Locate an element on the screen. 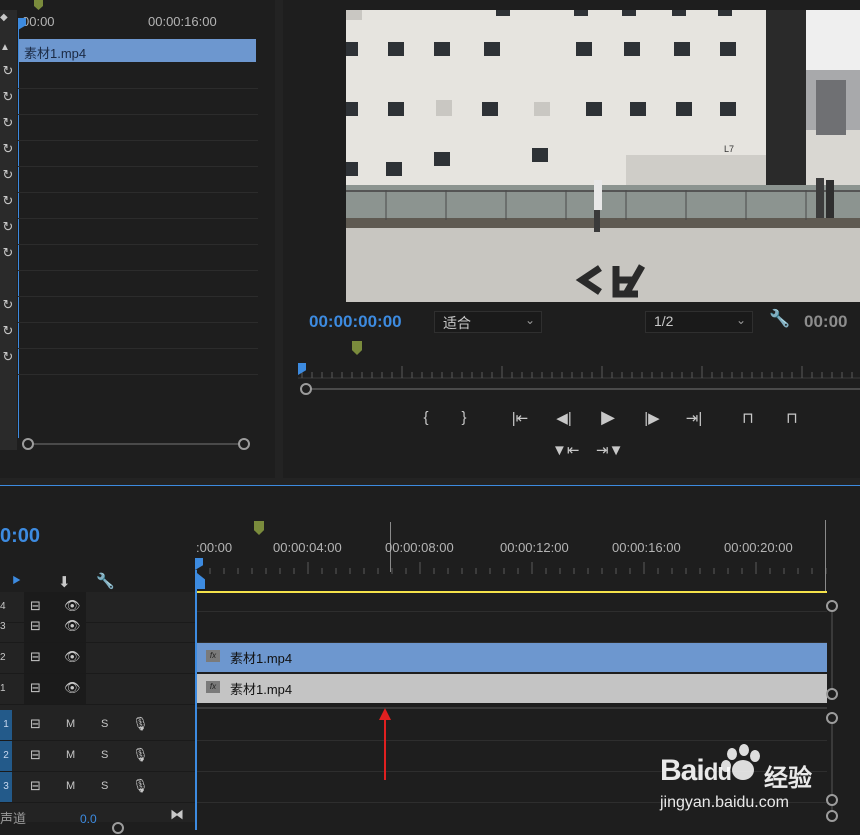 The width and height of the screenshot is (860, 835). video-track-id: 4 is located at coordinates (3, 606).